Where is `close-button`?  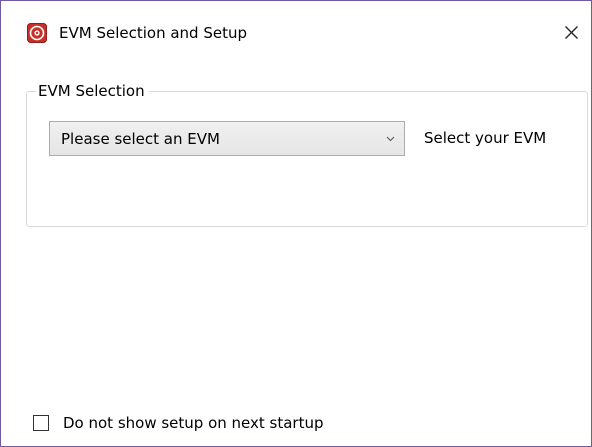 close-button is located at coordinates (571, 33).